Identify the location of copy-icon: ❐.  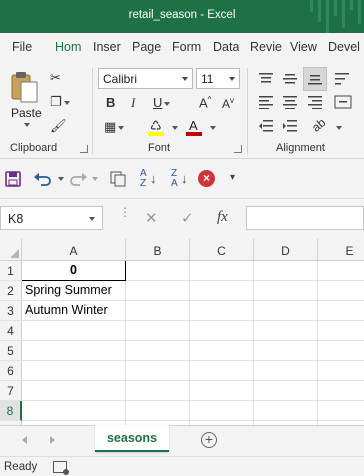
(60, 102).